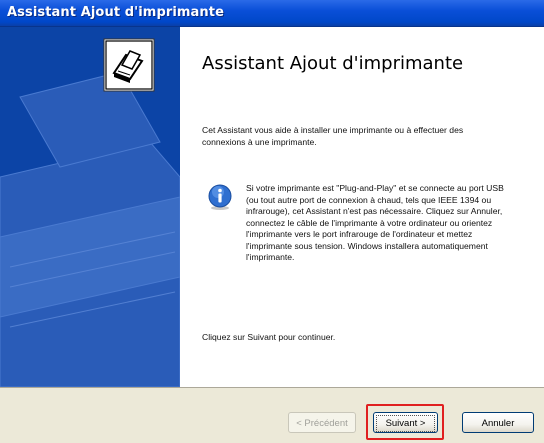 This screenshot has width=544, height=443. What do you see at coordinates (272, 415) in the screenshot?
I see `button-bar: < Précédent Suivant > Annuler` at bounding box center [272, 415].